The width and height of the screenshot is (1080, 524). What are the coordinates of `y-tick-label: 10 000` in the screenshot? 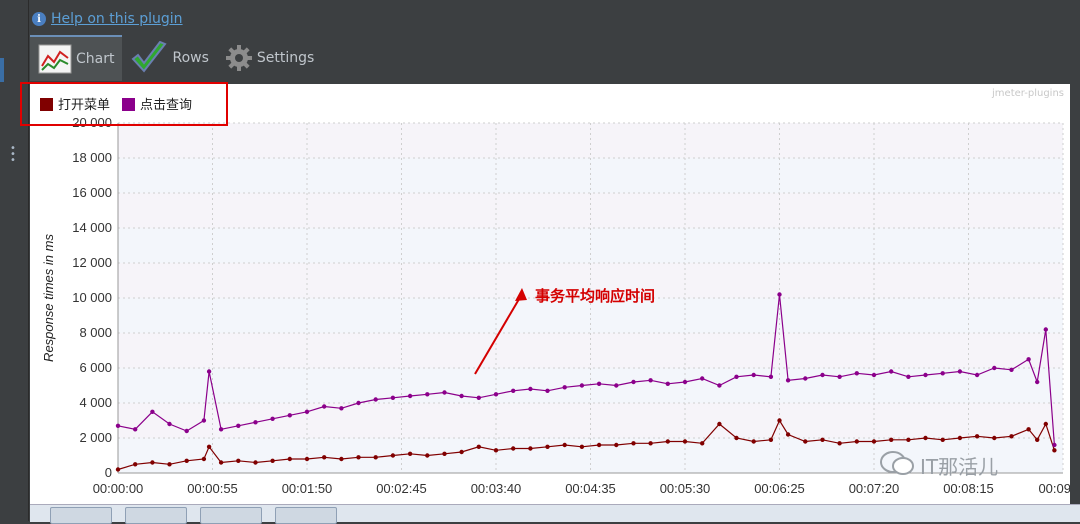 It's located at (92, 297).